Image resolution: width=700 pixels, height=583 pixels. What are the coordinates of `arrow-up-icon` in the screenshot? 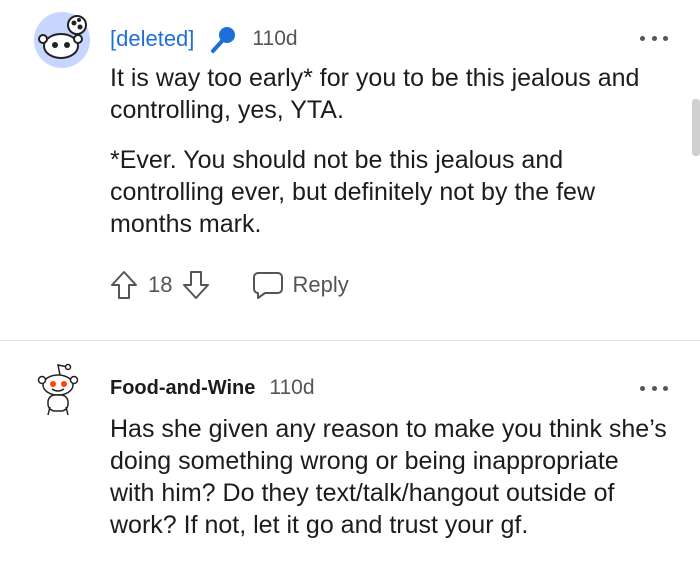 It's located at (124, 285).